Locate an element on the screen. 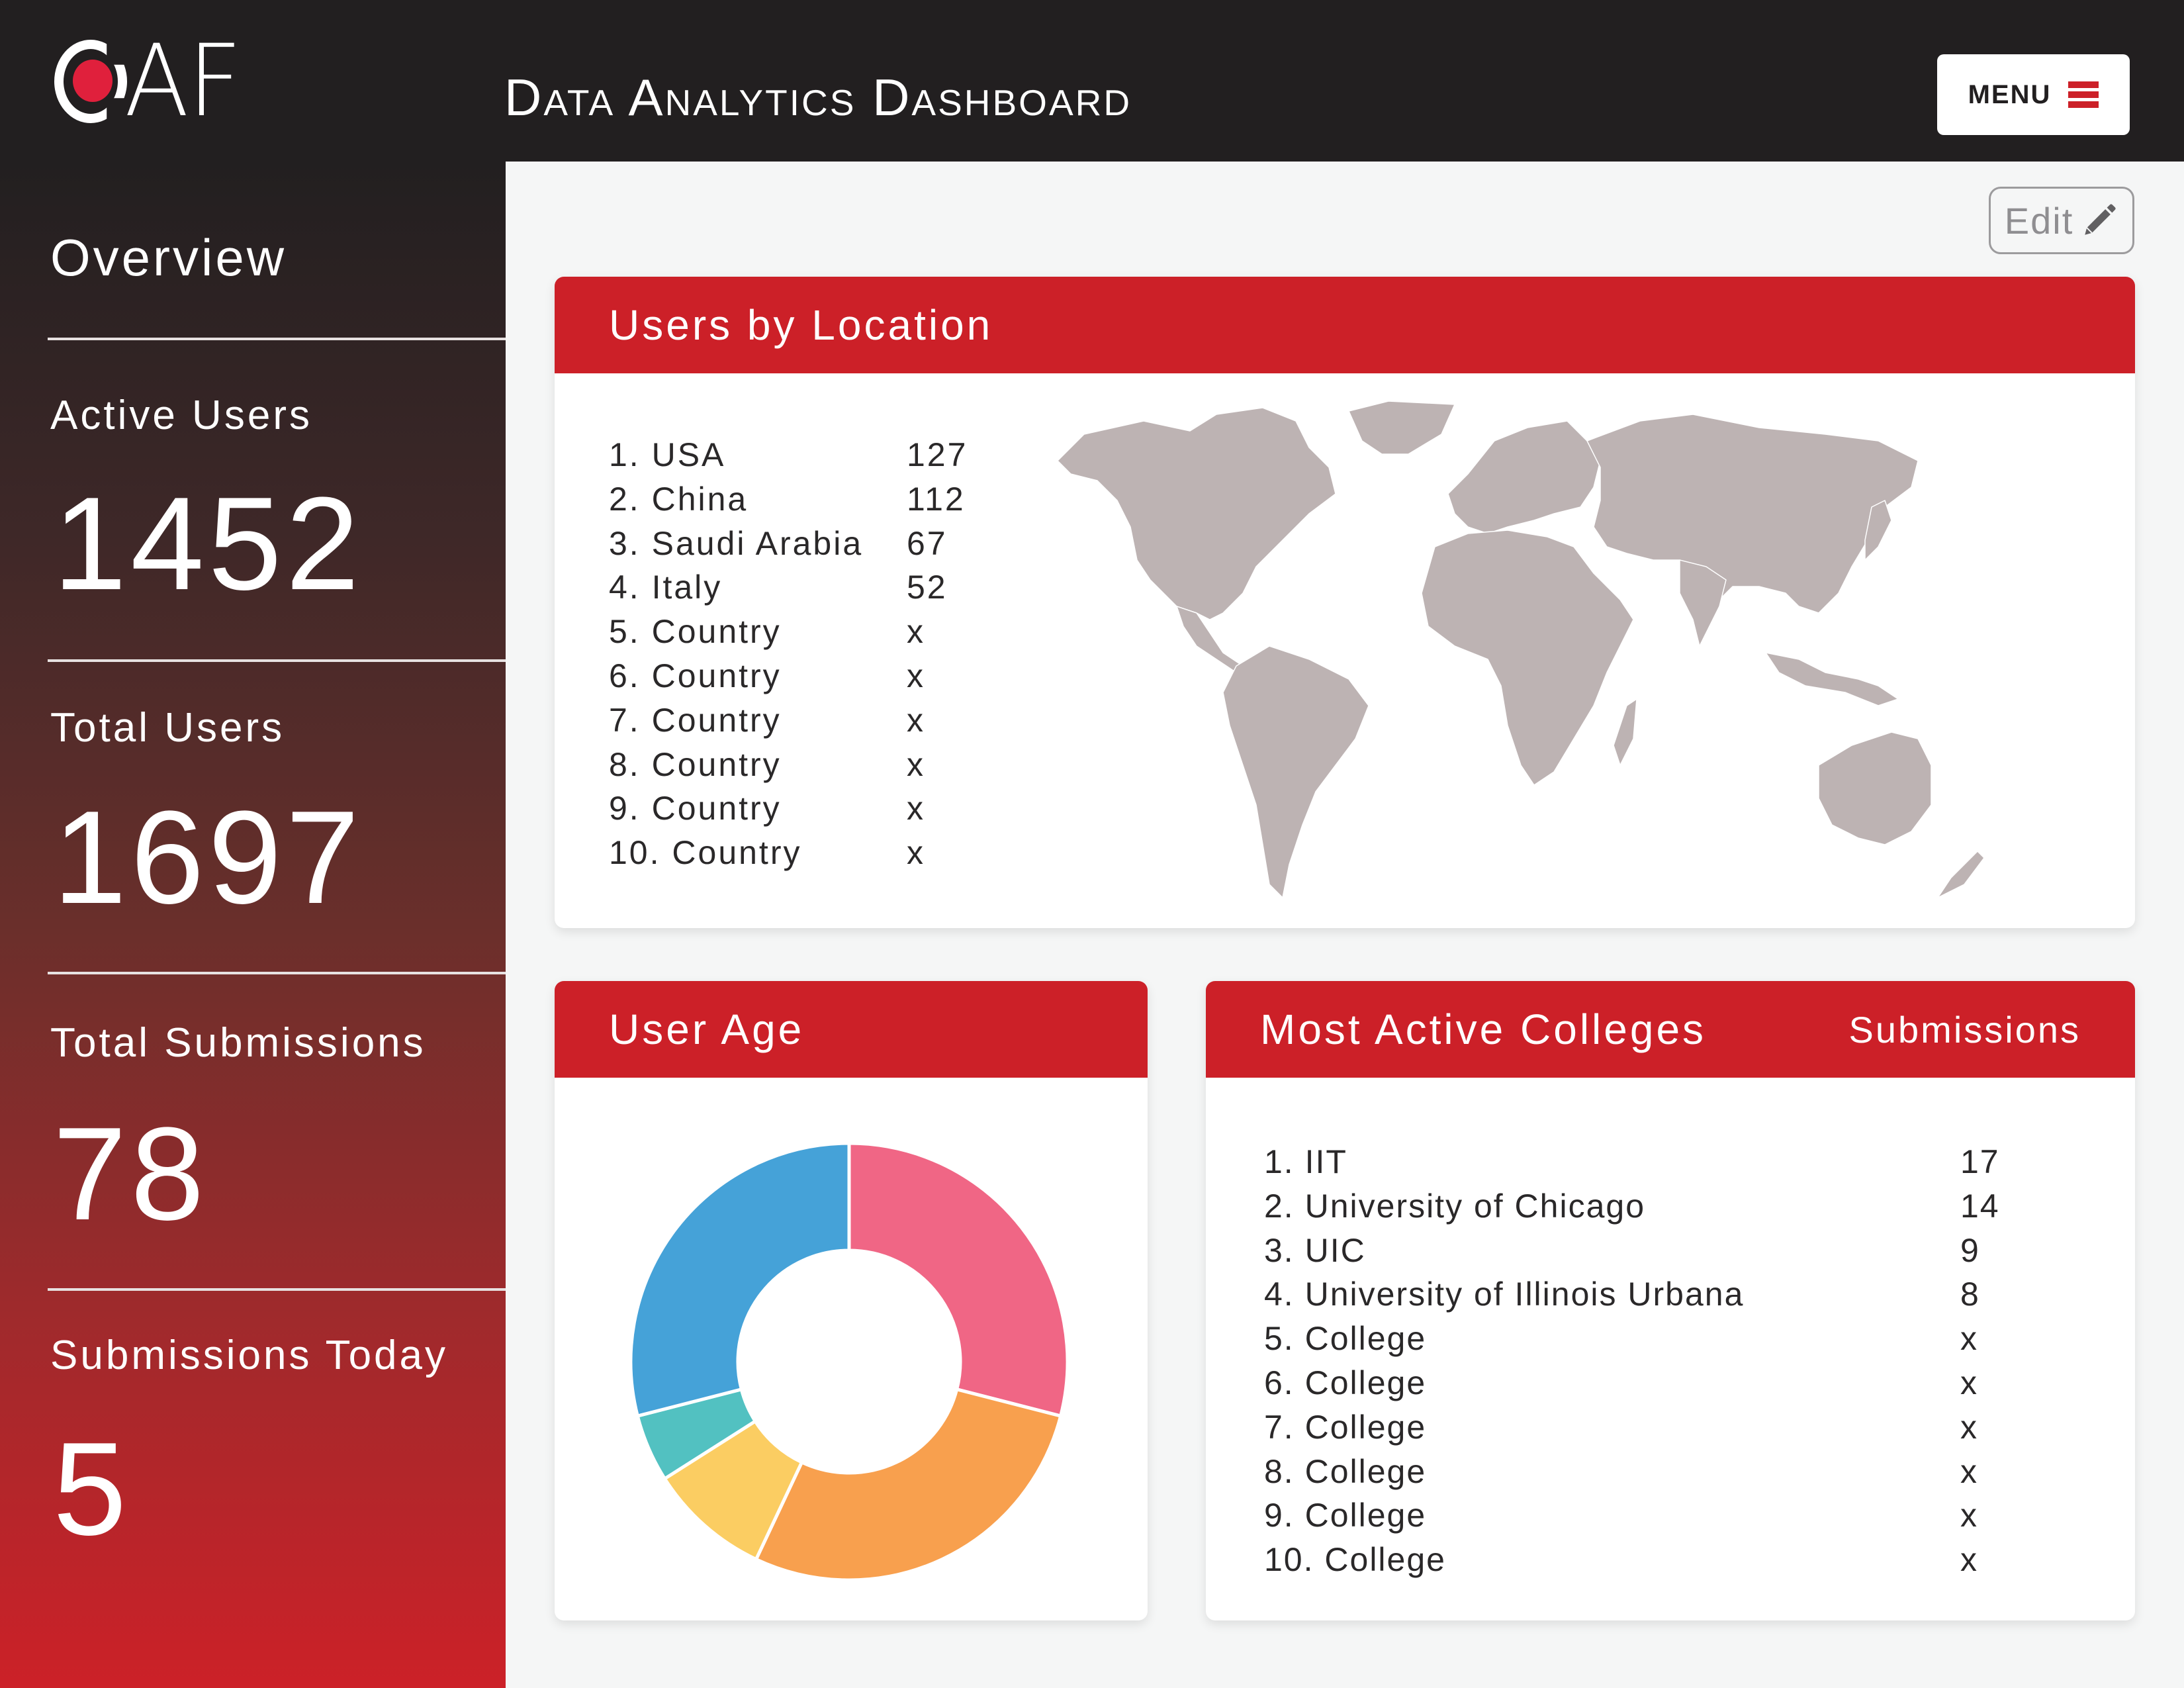  world-map-icon is located at coordinates (1534, 649).